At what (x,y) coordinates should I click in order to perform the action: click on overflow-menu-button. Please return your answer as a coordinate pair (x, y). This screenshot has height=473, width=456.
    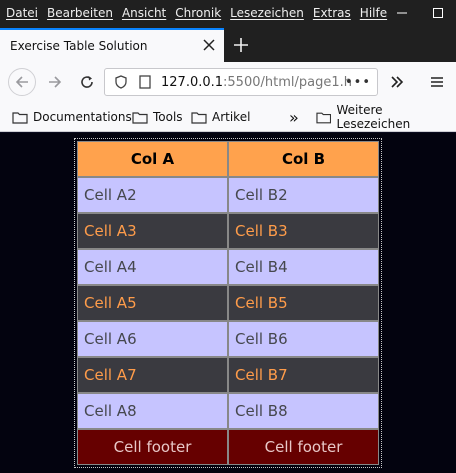
    Looking at the image, I should click on (397, 82).